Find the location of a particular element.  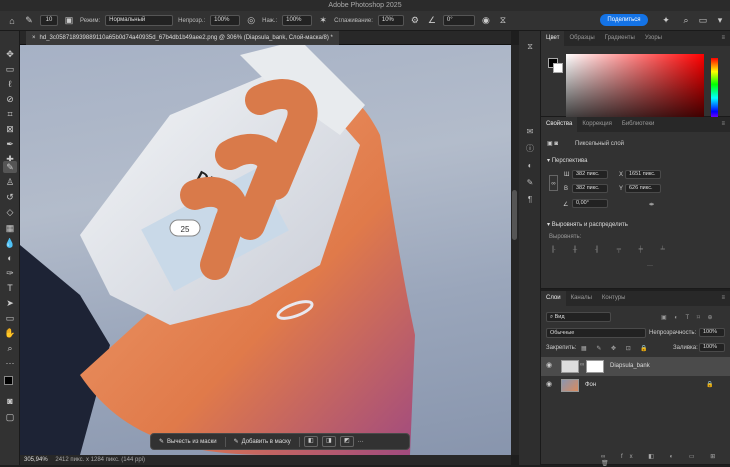

workspace-chevron-icon: ▾ is located at coordinates (720, 20).